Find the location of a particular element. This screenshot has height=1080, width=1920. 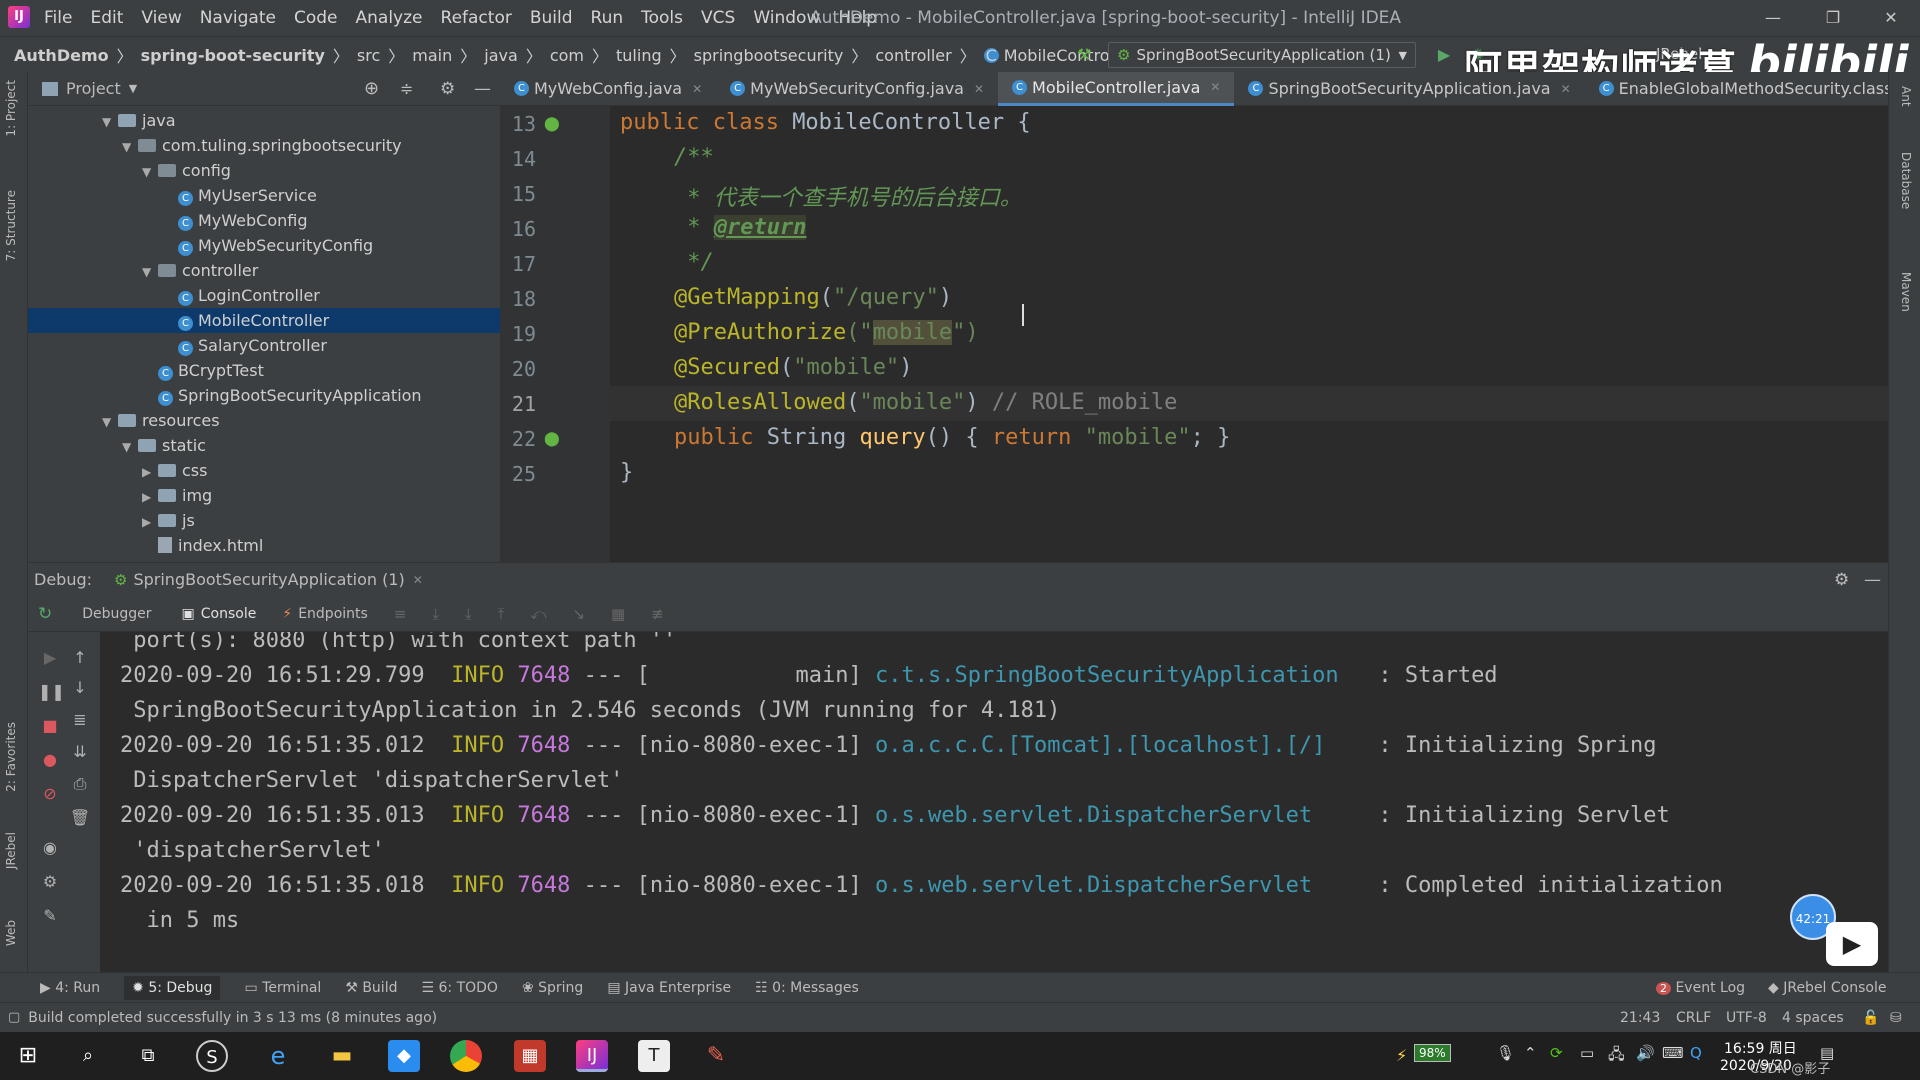

tree-item-mywebsecurityconfig: C MyWebSecurityConfig is located at coordinates (264, 245).